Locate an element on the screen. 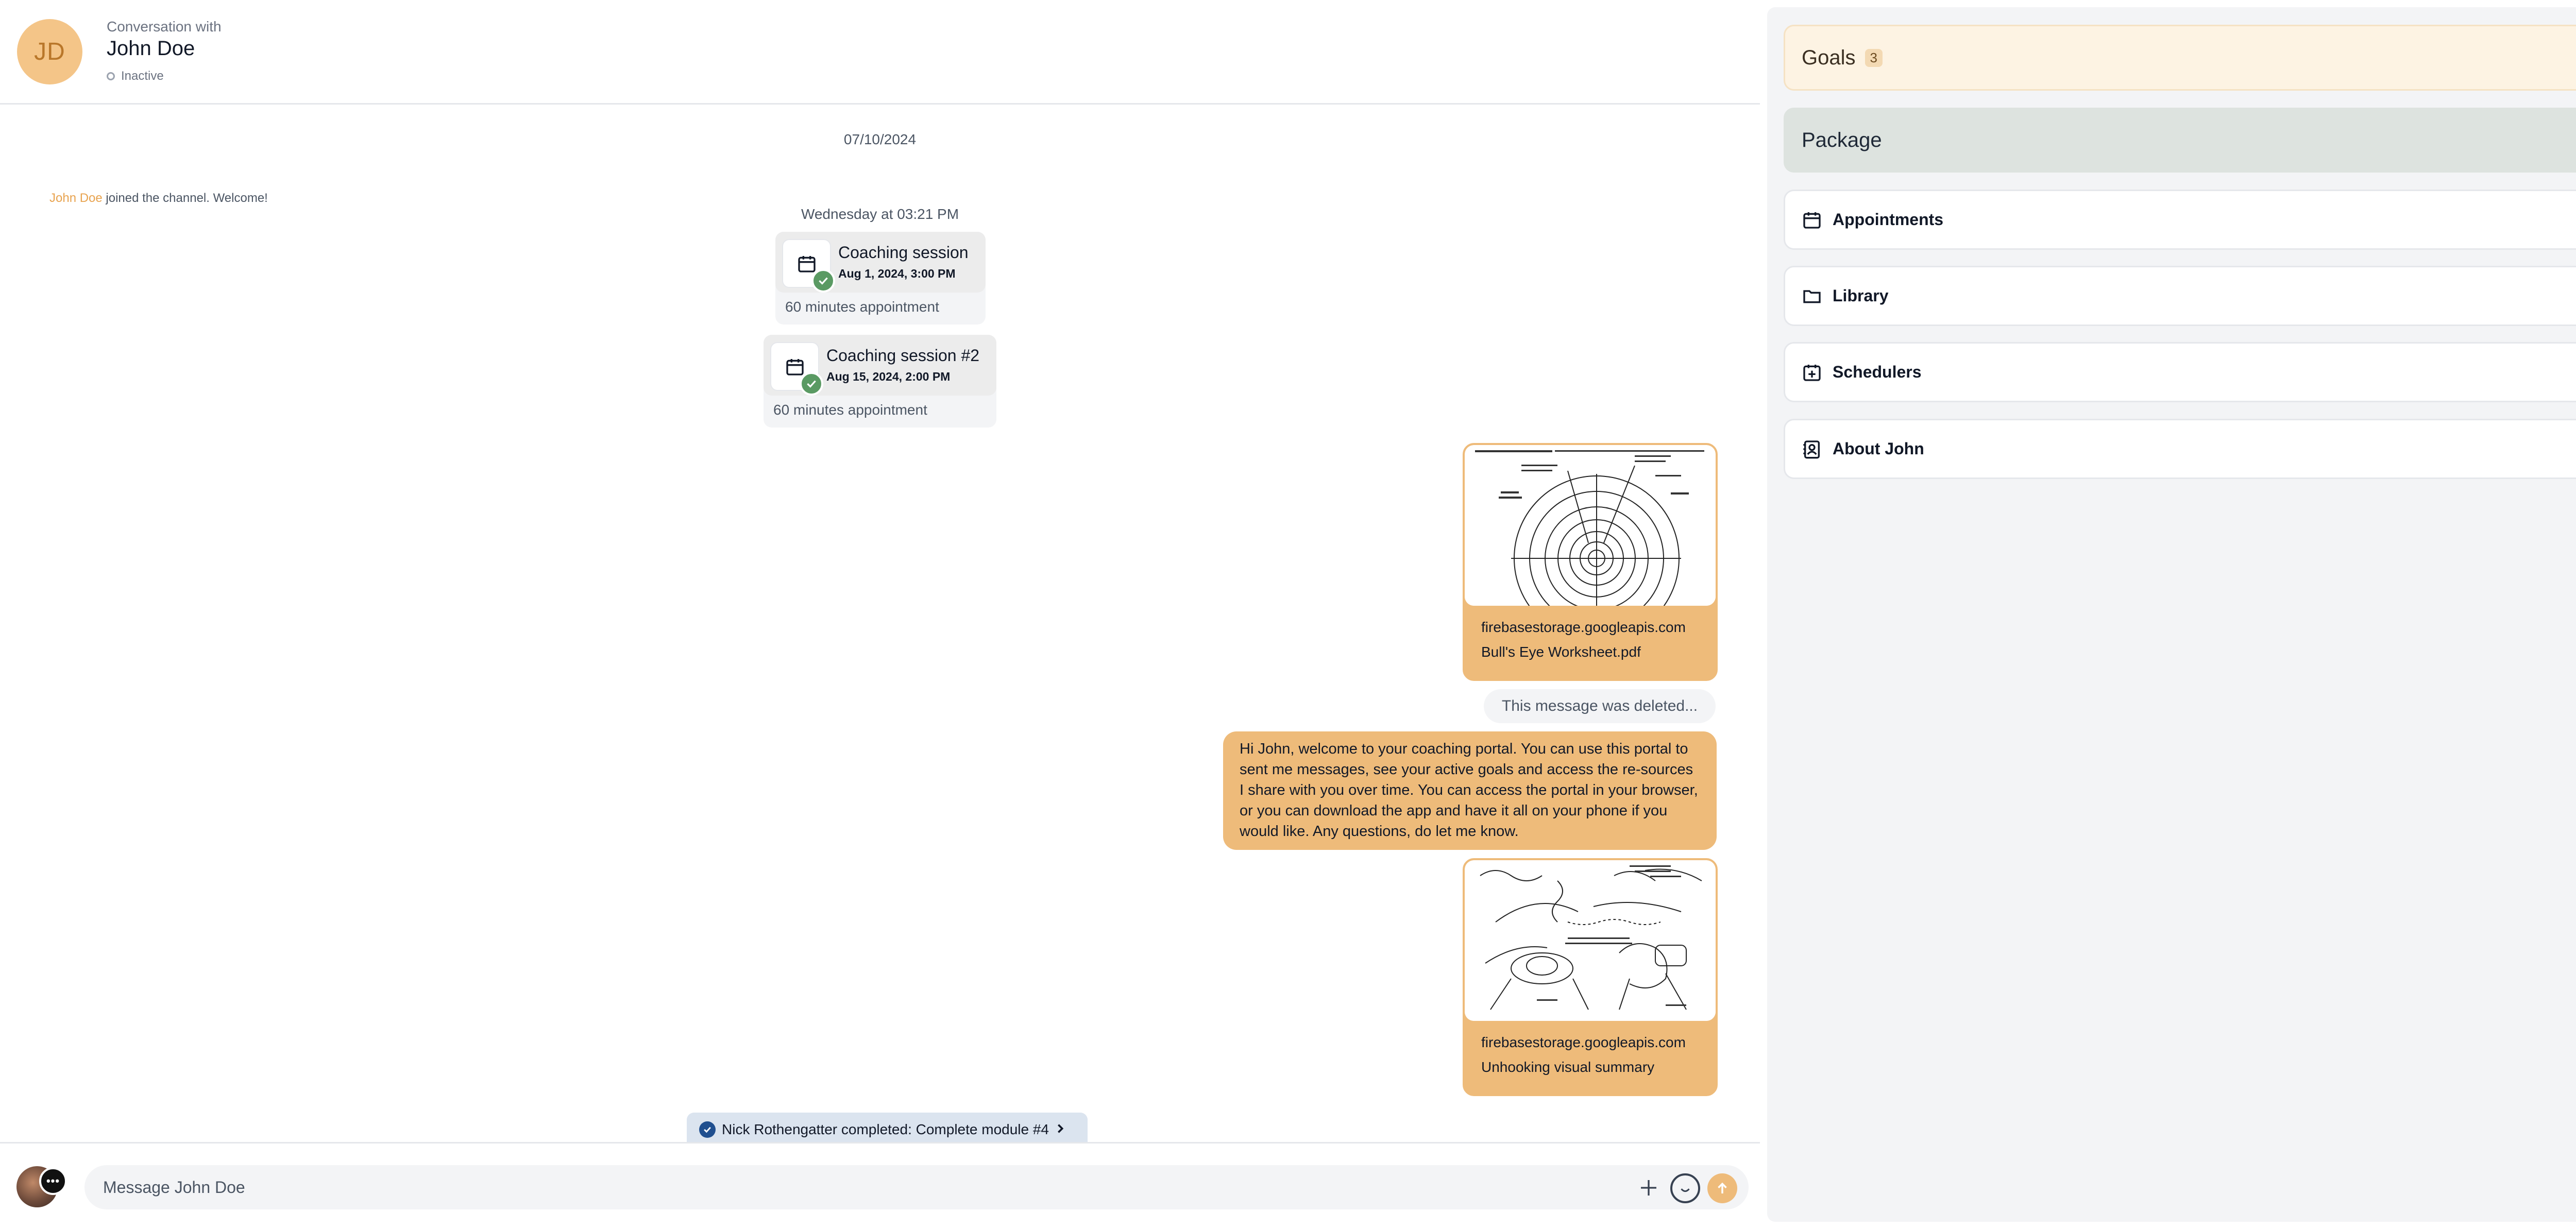 The height and width of the screenshot is (1229, 2576). date-separator: 07/10/2024 is located at coordinates (880, 139).